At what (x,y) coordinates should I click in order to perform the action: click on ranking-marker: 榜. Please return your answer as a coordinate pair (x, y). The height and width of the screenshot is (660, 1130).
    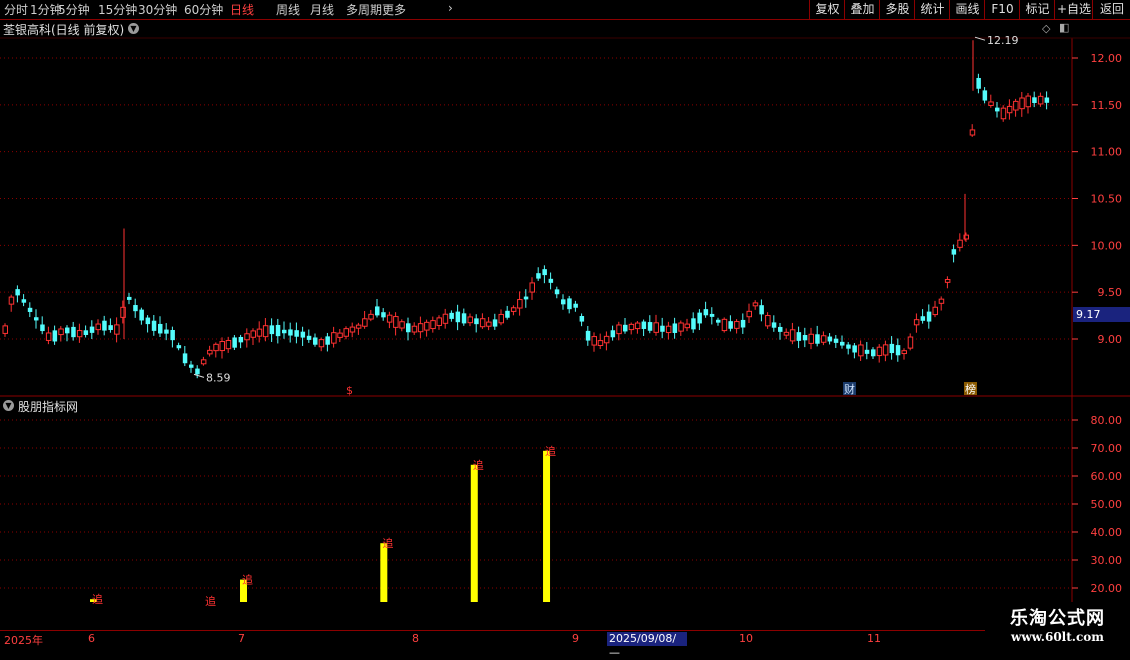
    Looking at the image, I should click on (970, 389).